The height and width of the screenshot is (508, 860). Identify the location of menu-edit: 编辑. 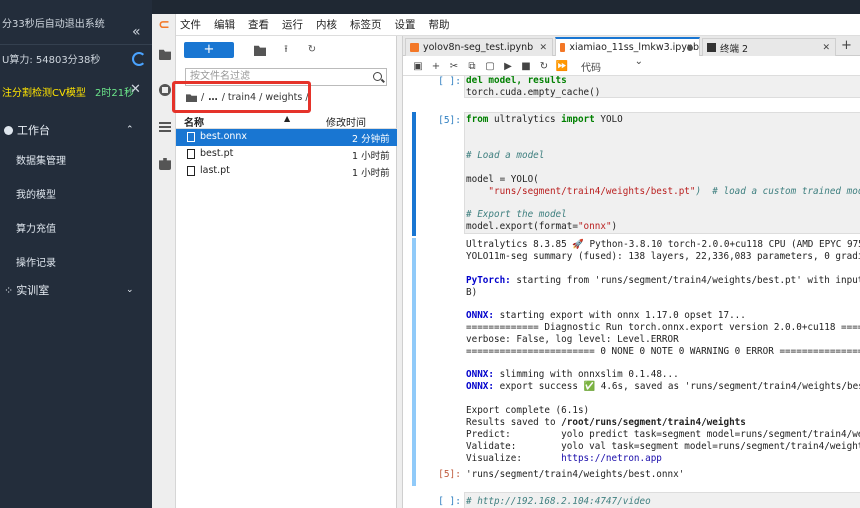
(224, 24).